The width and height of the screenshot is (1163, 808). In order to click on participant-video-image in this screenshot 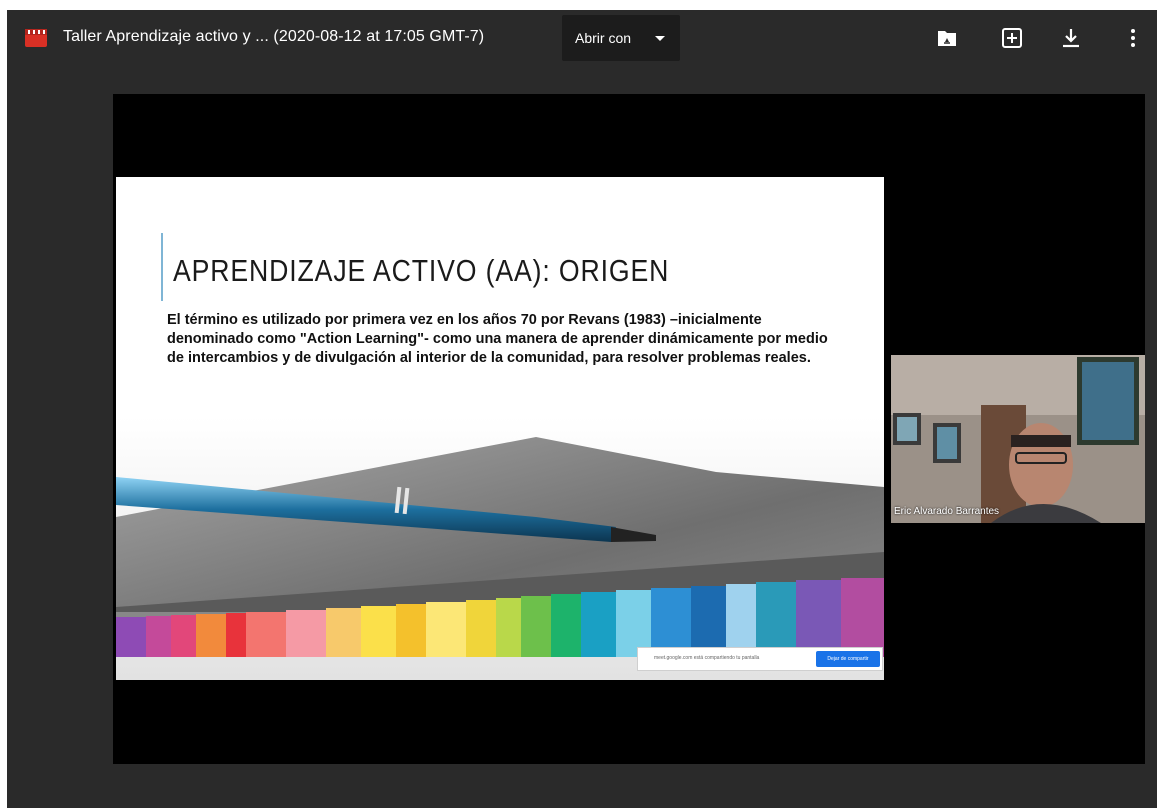, I will do `click(1018, 439)`.